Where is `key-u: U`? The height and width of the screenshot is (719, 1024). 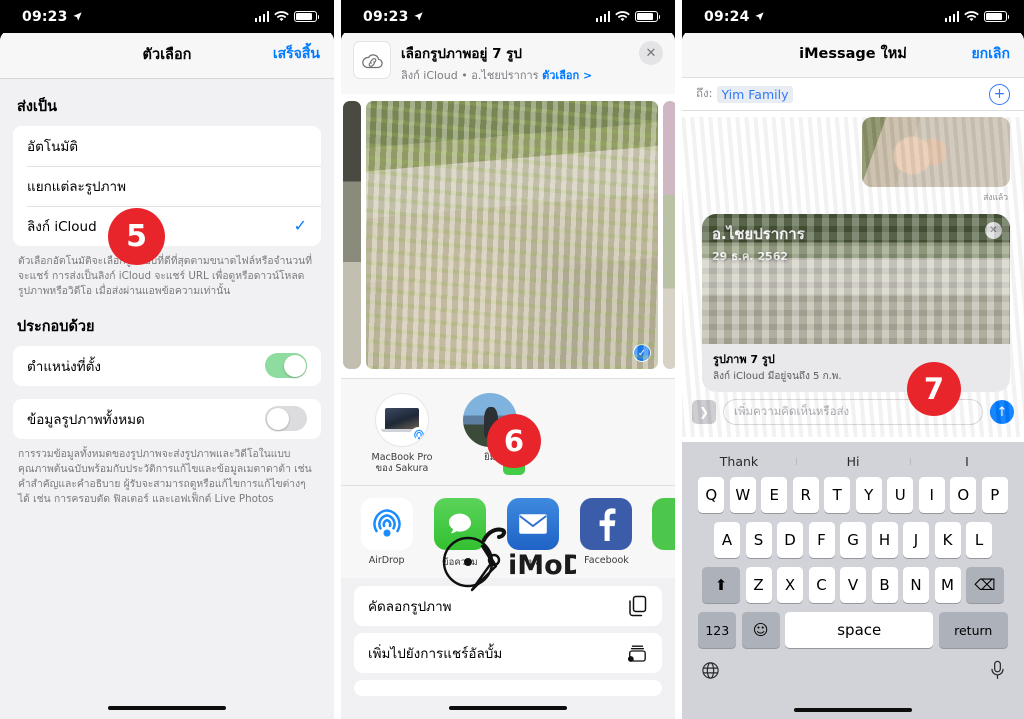 key-u: U is located at coordinates (900, 495).